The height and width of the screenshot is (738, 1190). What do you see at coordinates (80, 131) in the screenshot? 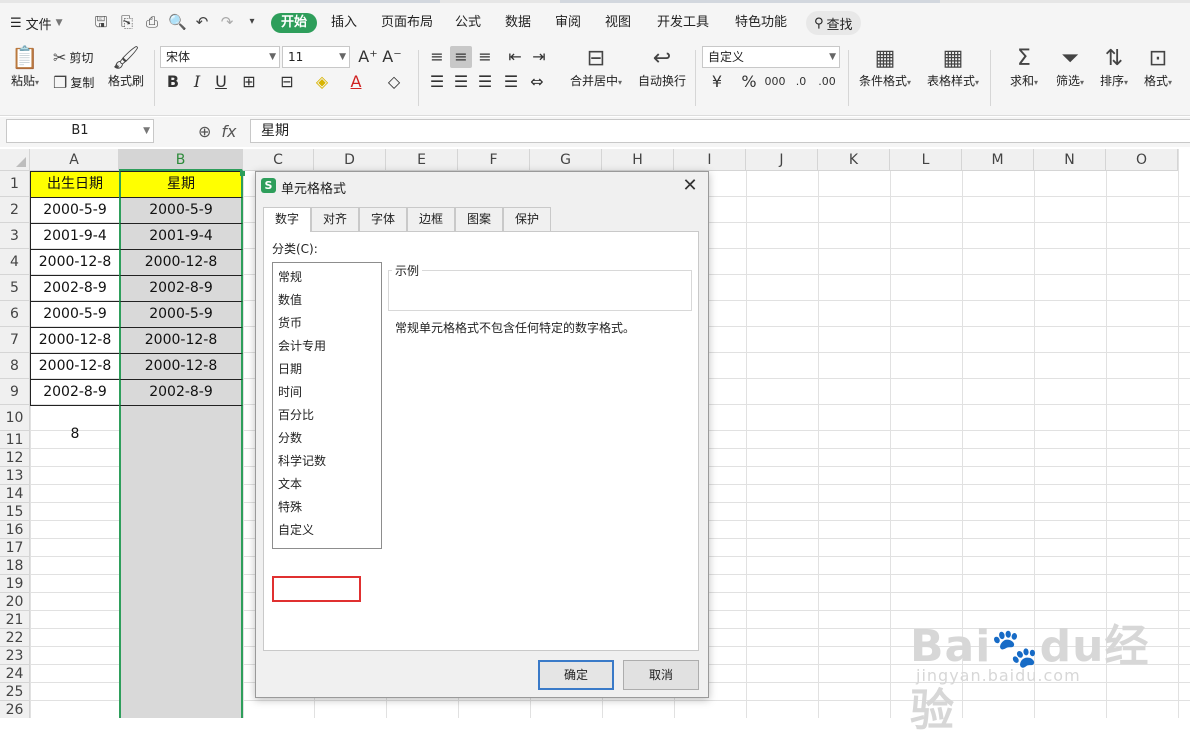
I see `name-box: B1 ▼` at bounding box center [80, 131].